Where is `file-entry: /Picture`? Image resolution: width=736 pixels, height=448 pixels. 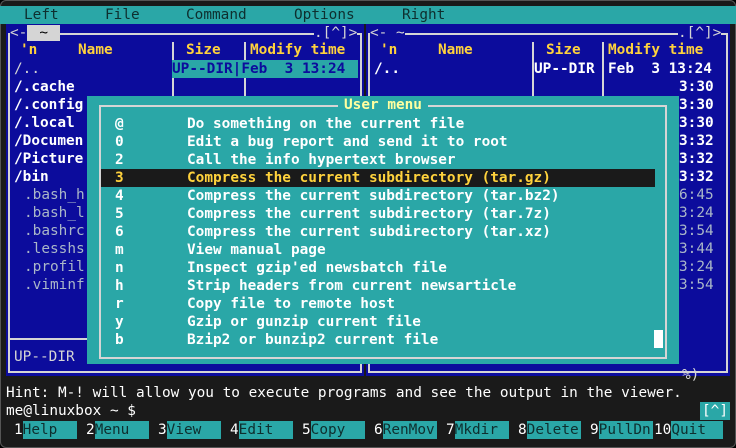
file-entry: /Picture is located at coordinates (48, 159).